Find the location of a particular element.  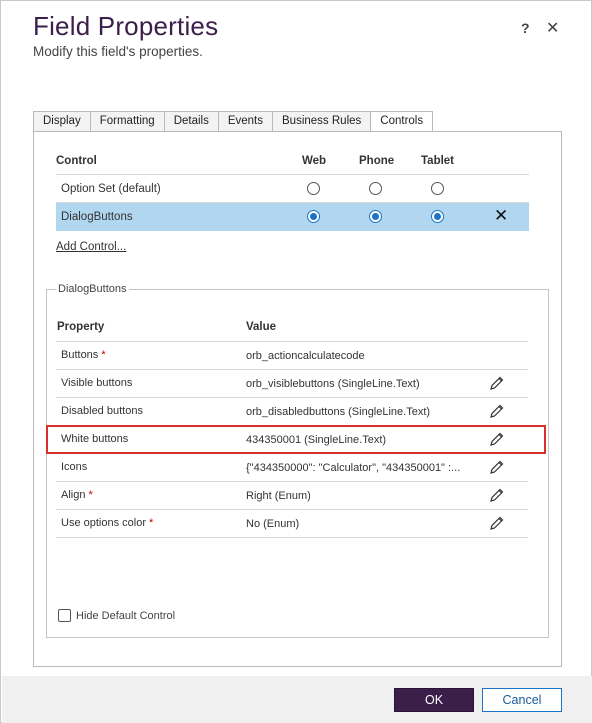

ok-button: OK is located at coordinates (434, 700).